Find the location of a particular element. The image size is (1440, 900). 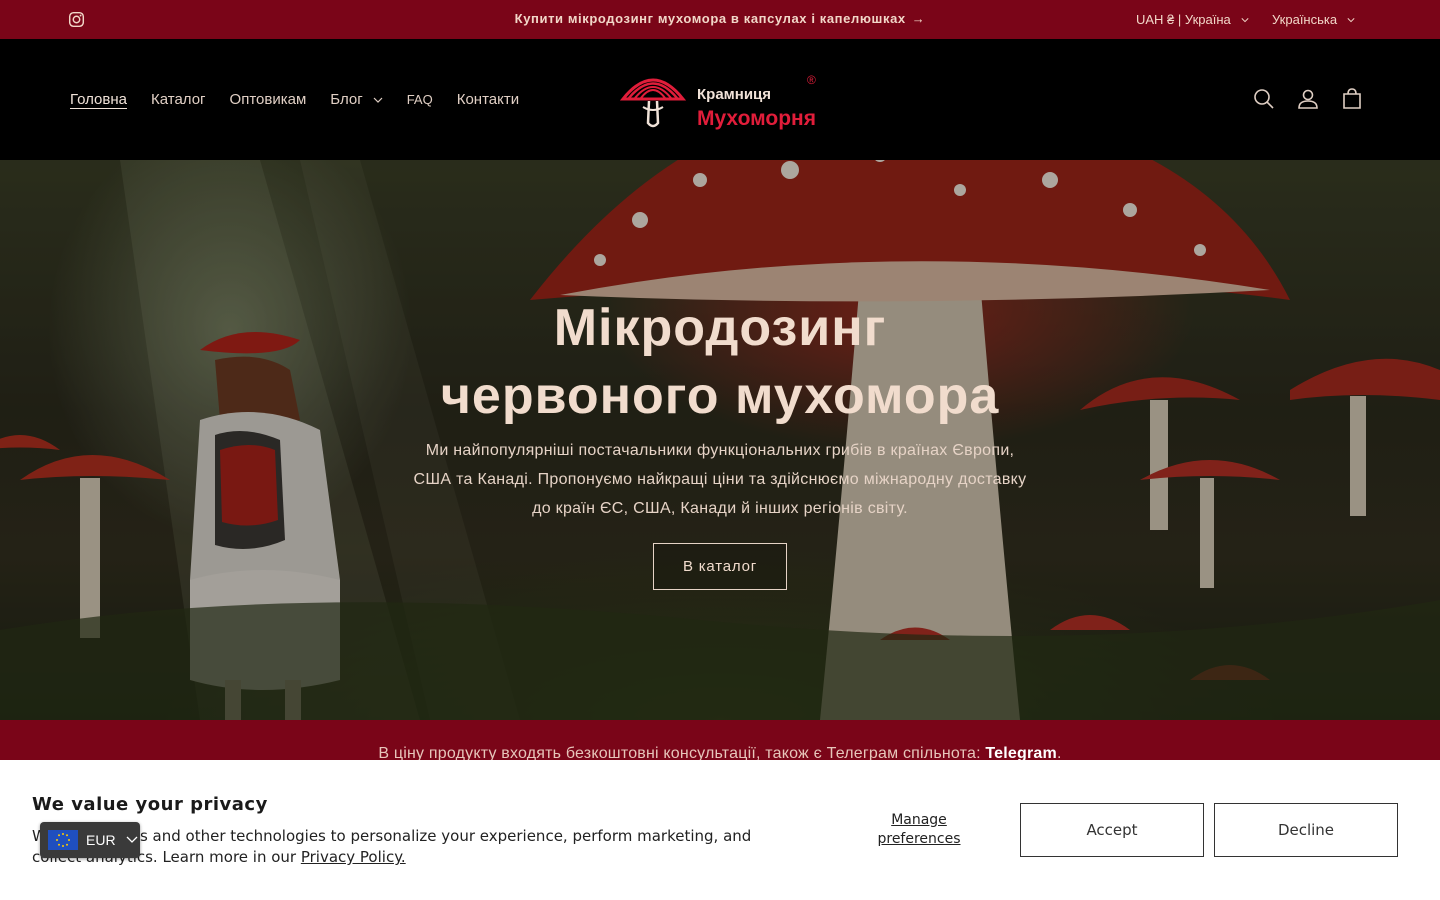

nav-item-blog-label: Блог is located at coordinates (346, 99).